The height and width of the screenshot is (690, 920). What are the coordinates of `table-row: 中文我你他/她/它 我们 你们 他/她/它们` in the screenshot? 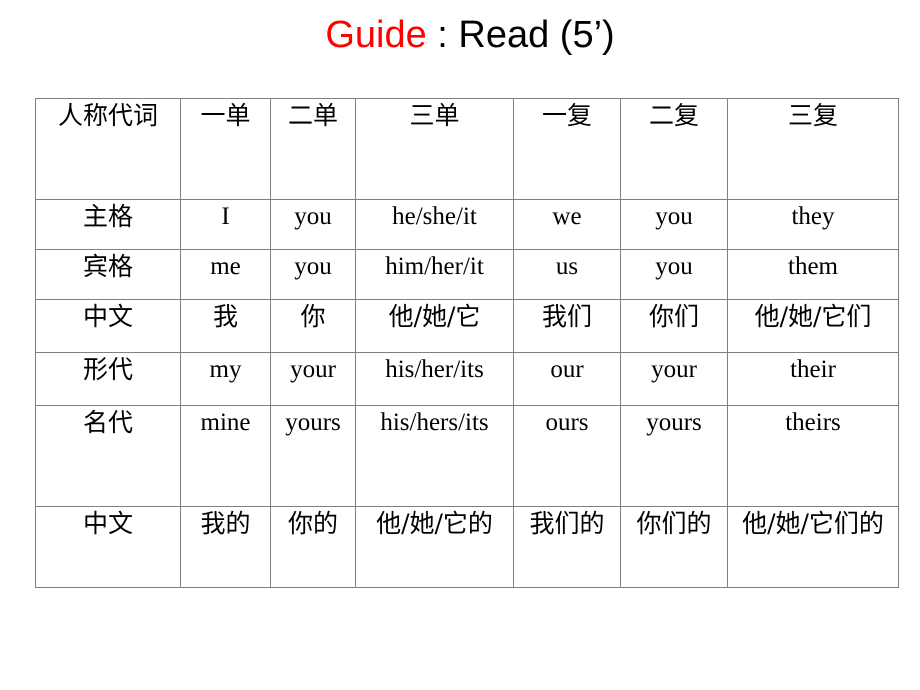 It's located at (467, 326).